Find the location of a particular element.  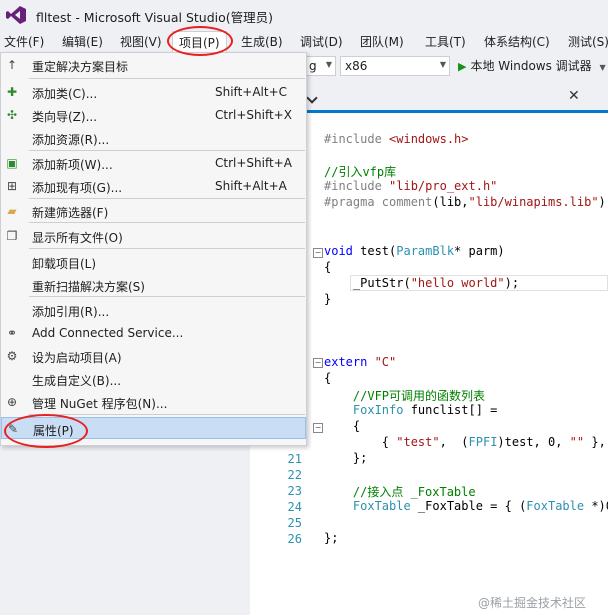

code-token: (lib, is located at coordinates (450, 202).